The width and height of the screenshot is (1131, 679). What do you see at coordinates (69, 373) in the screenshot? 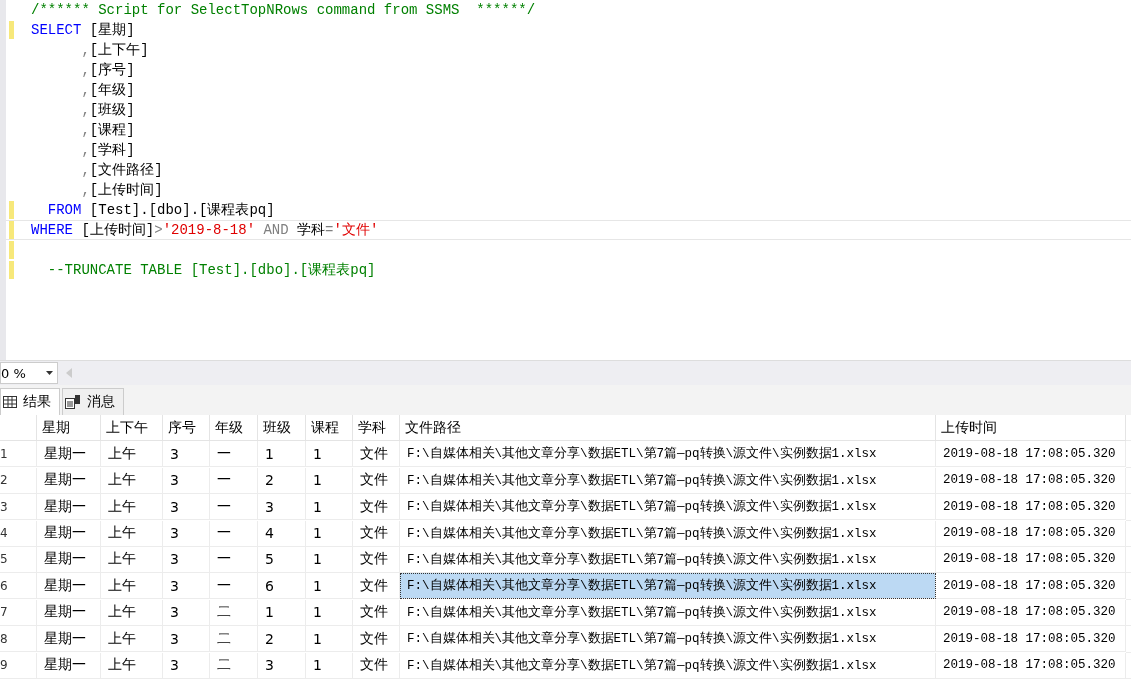
I see `scroll-left-icon` at bounding box center [69, 373].